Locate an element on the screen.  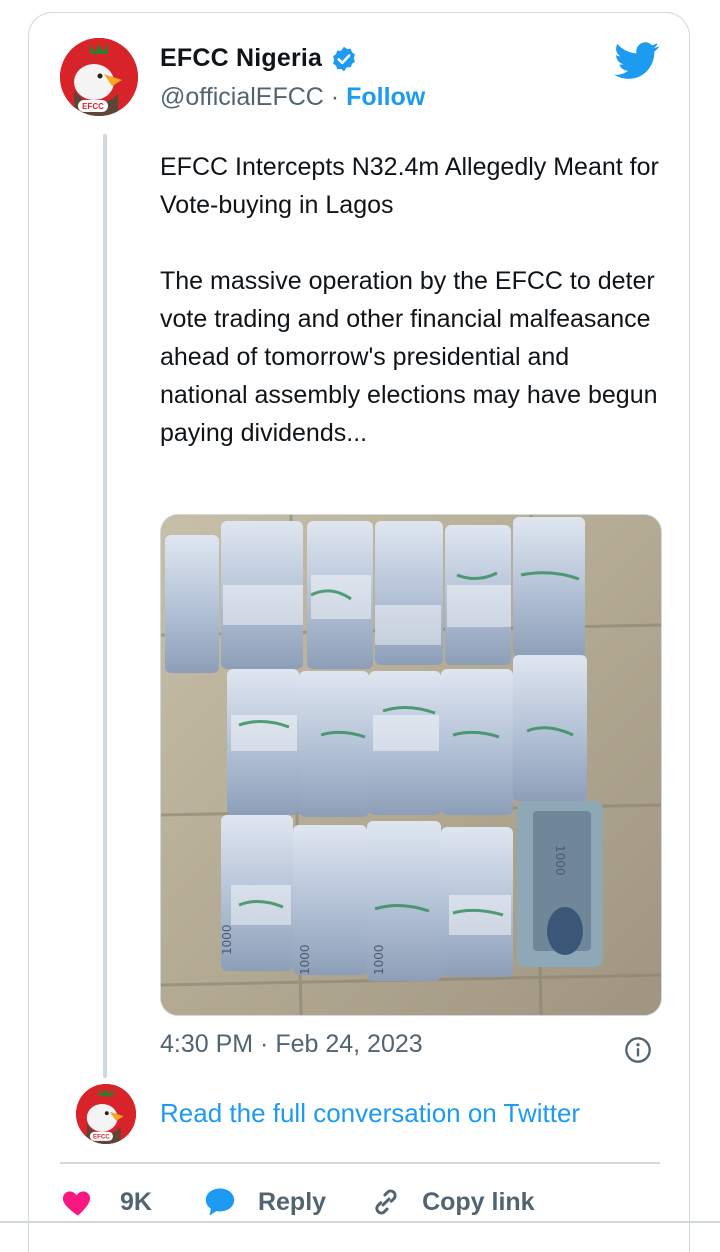
reply-button: Reply is located at coordinates (264, 1202).